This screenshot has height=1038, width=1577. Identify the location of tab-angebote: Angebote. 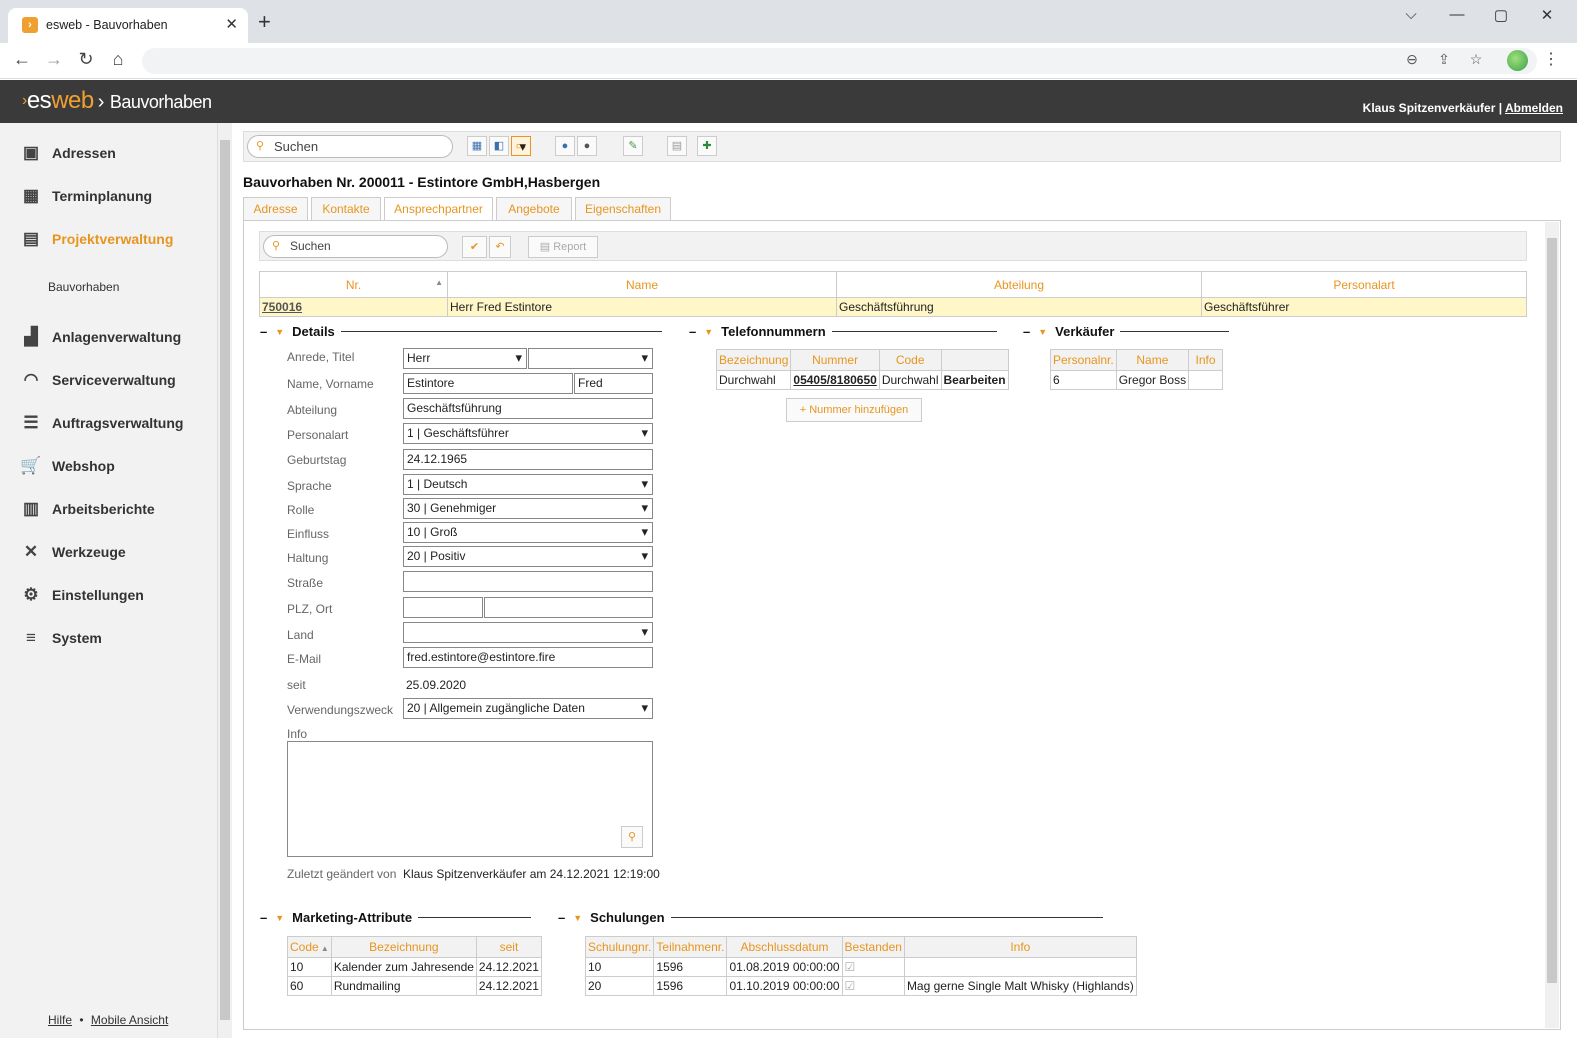
(534, 208).